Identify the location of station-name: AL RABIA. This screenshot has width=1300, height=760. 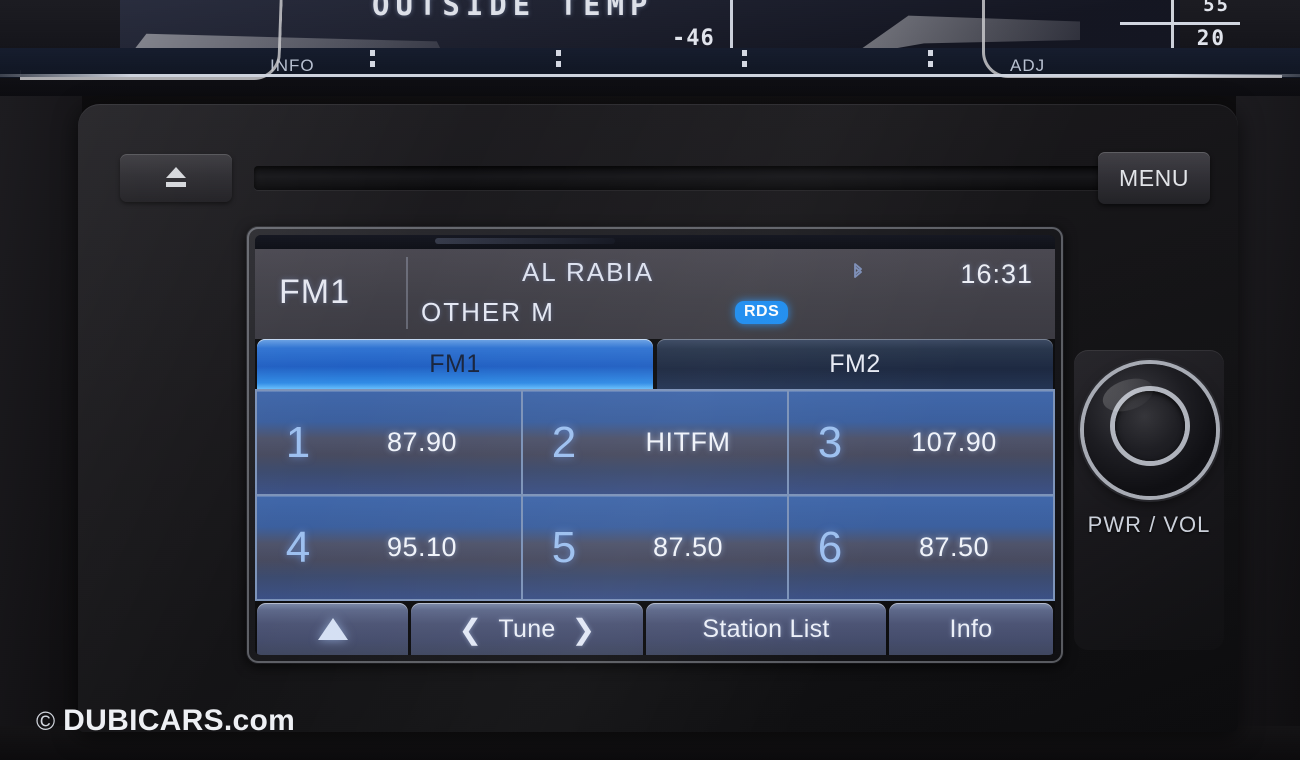
(588, 272).